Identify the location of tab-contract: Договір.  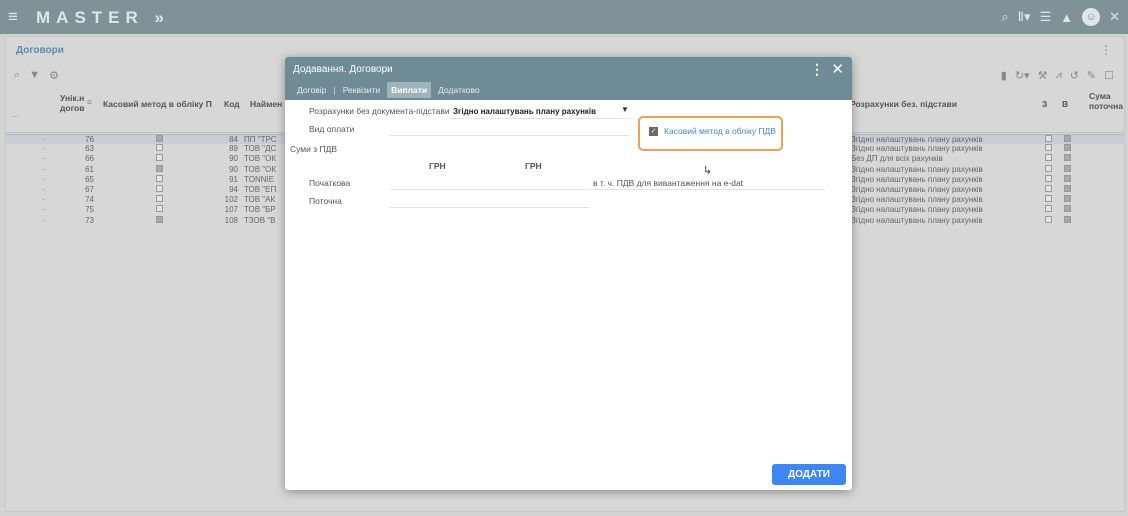
(311, 90).